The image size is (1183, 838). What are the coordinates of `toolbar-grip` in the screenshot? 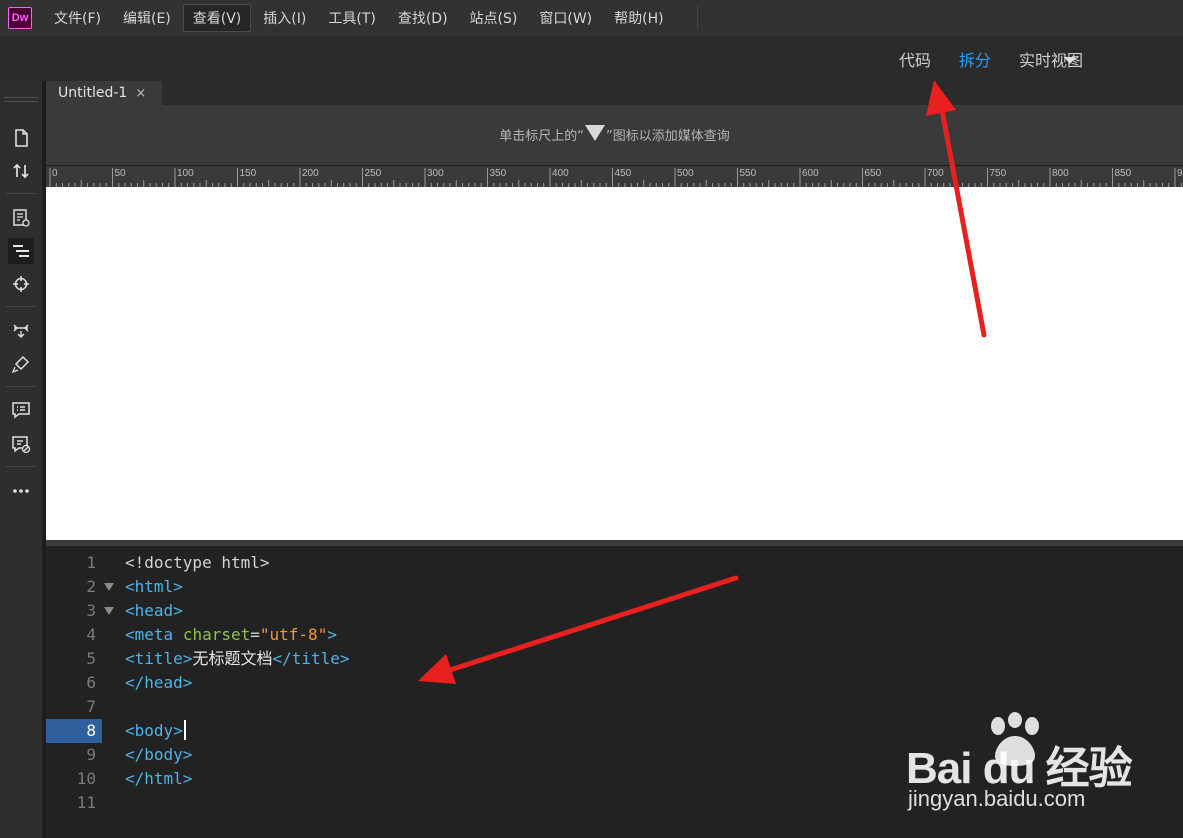 It's located at (21, 99).